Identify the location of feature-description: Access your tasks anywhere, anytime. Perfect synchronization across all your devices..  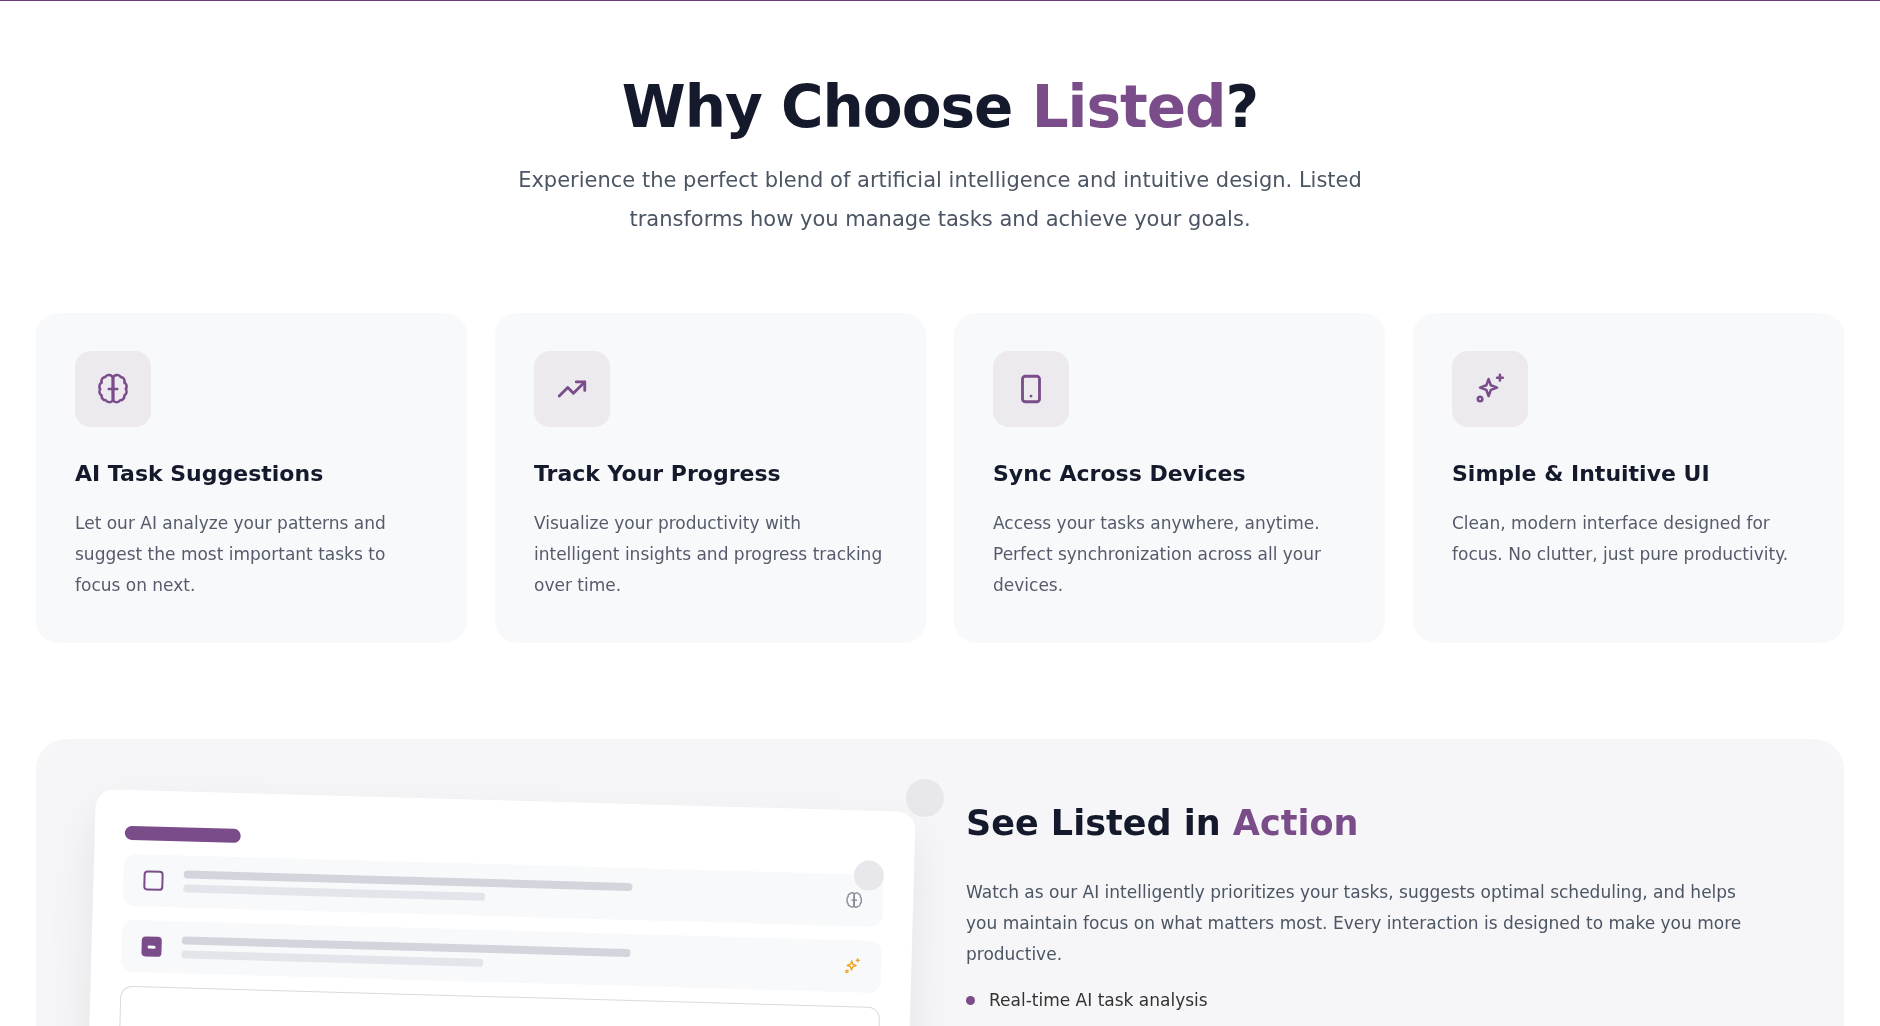
(1157, 554).